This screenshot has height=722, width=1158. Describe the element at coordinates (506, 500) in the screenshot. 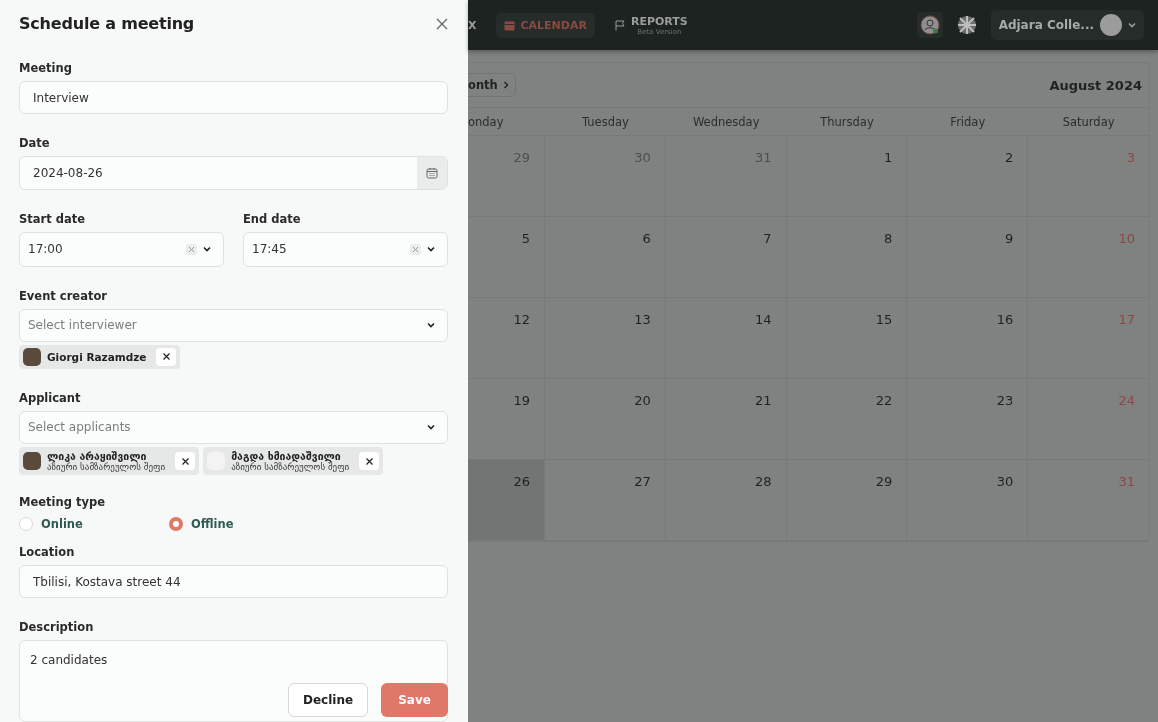

I see `day-cell: 26` at that location.